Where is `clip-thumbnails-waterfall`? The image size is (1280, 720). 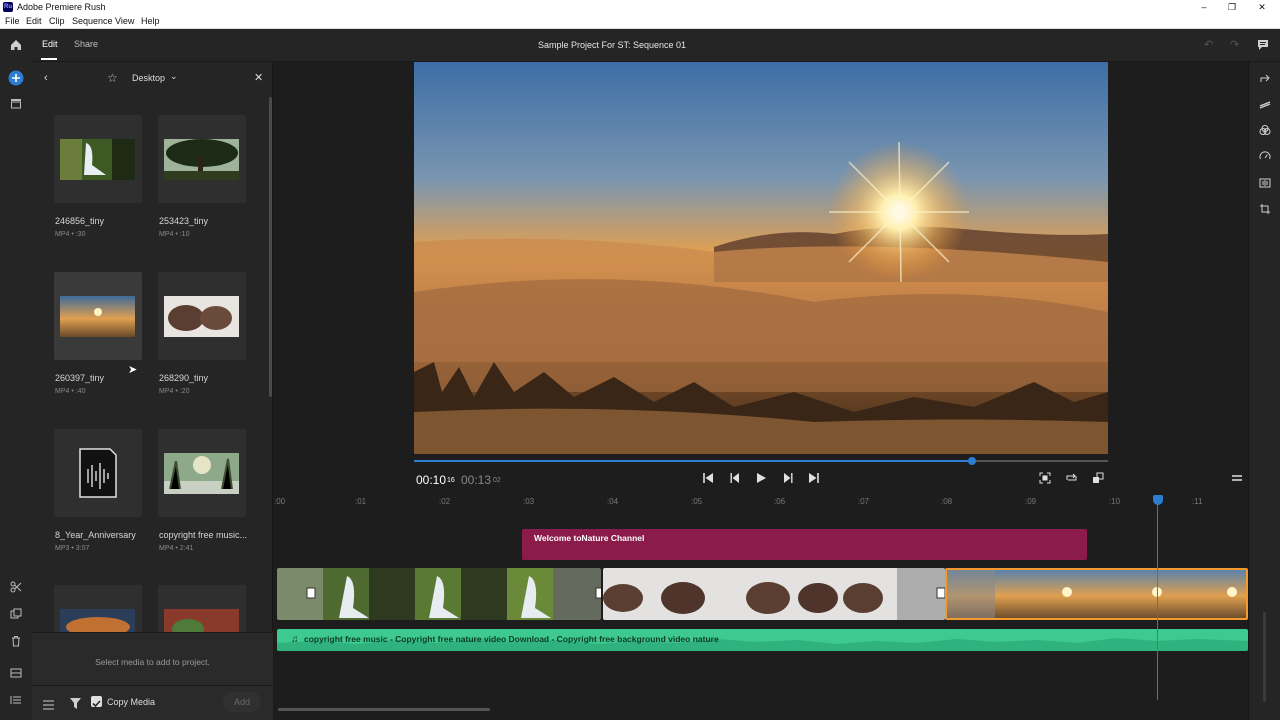 clip-thumbnails-waterfall is located at coordinates (439, 594).